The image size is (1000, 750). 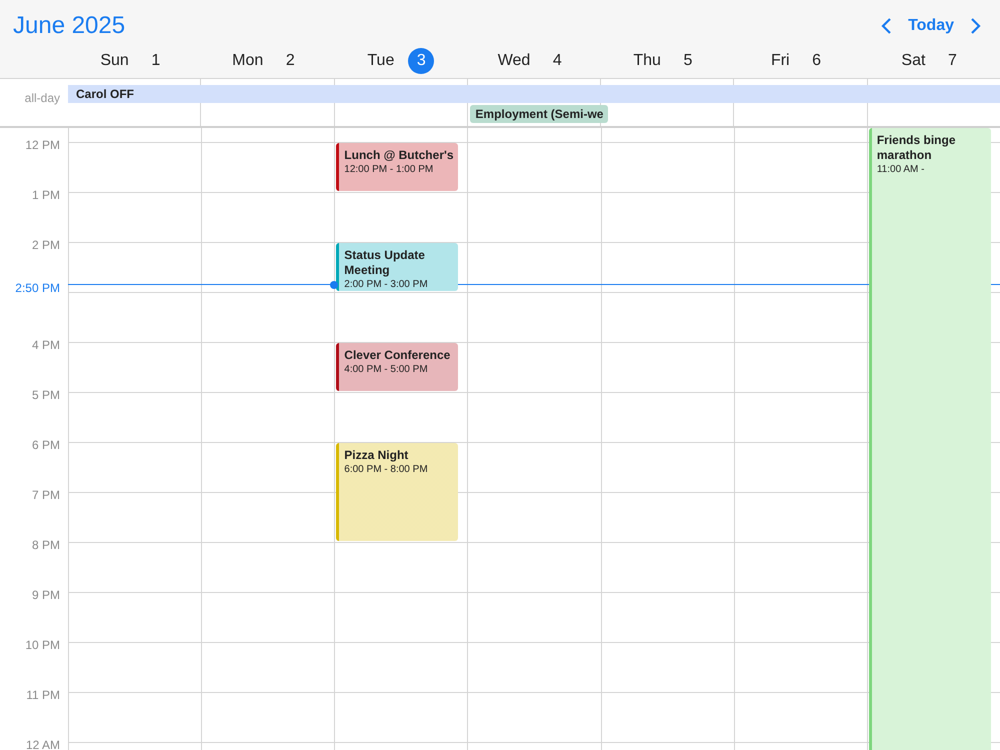 What do you see at coordinates (385, 263) in the screenshot?
I see `event-title: Status Update Meeting` at bounding box center [385, 263].